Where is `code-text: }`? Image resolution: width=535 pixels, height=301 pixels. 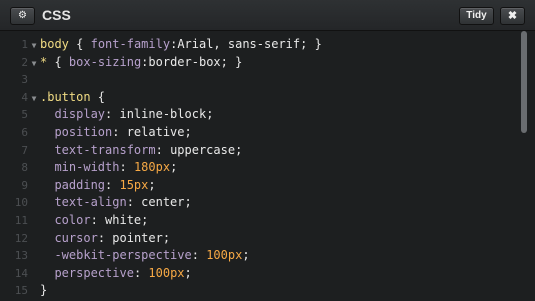
code-text: } is located at coordinates (43, 290).